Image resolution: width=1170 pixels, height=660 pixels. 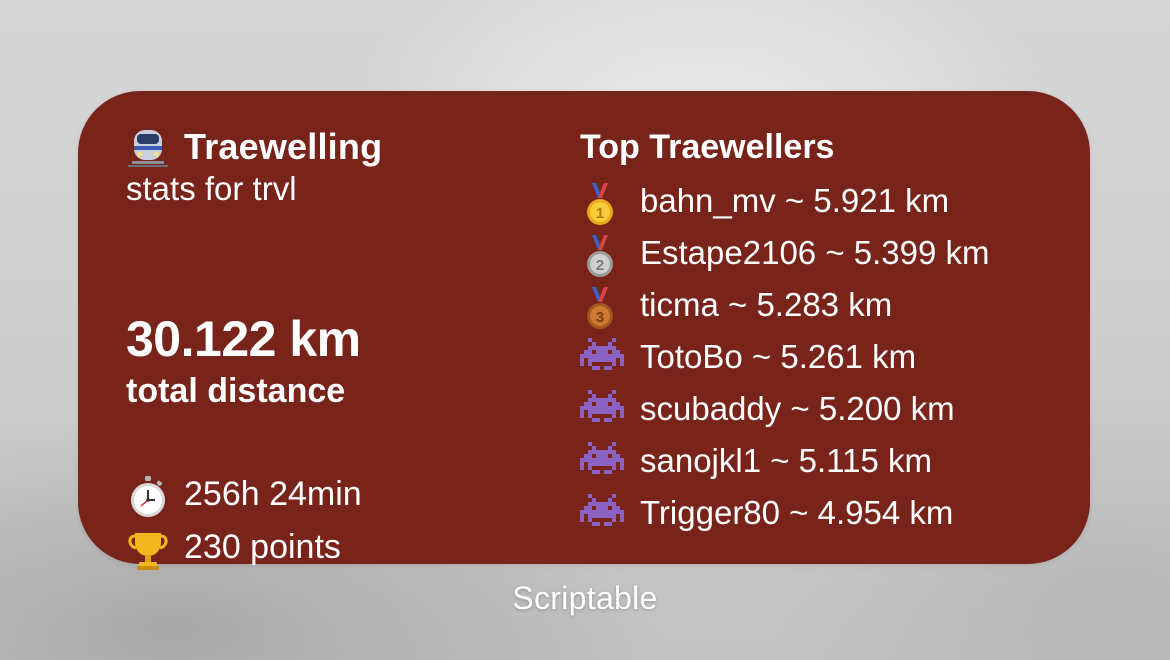 I want to click on duration-row: 256h 24min, so click(x=244, y=494).